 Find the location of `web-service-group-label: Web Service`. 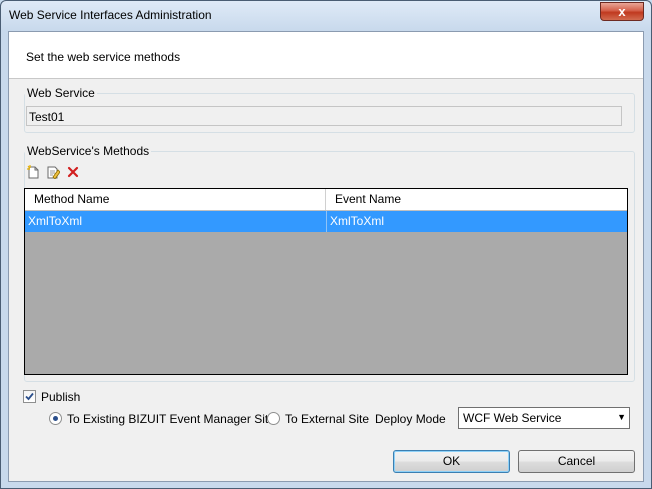

web-service-group-label: Web Service is located at coordinates (61, 93).